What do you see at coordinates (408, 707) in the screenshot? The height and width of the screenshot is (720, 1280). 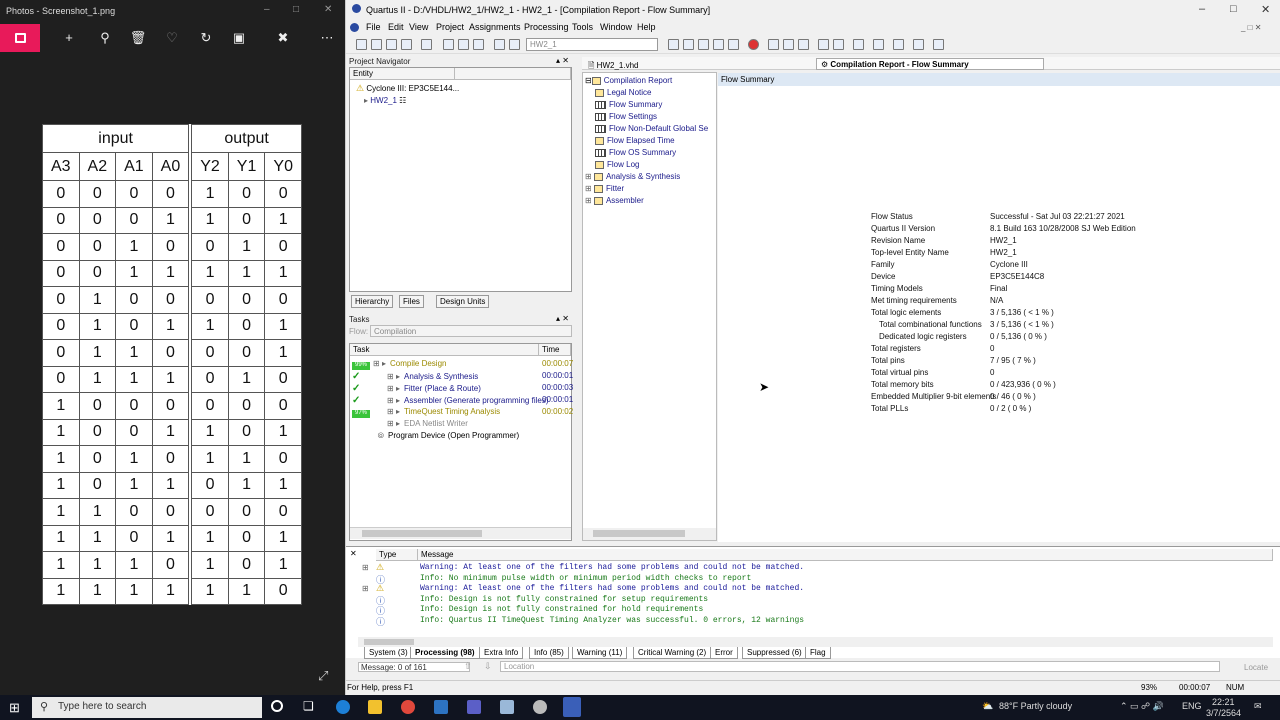 I see `chrome-icon` at bounding box center [408, 707].